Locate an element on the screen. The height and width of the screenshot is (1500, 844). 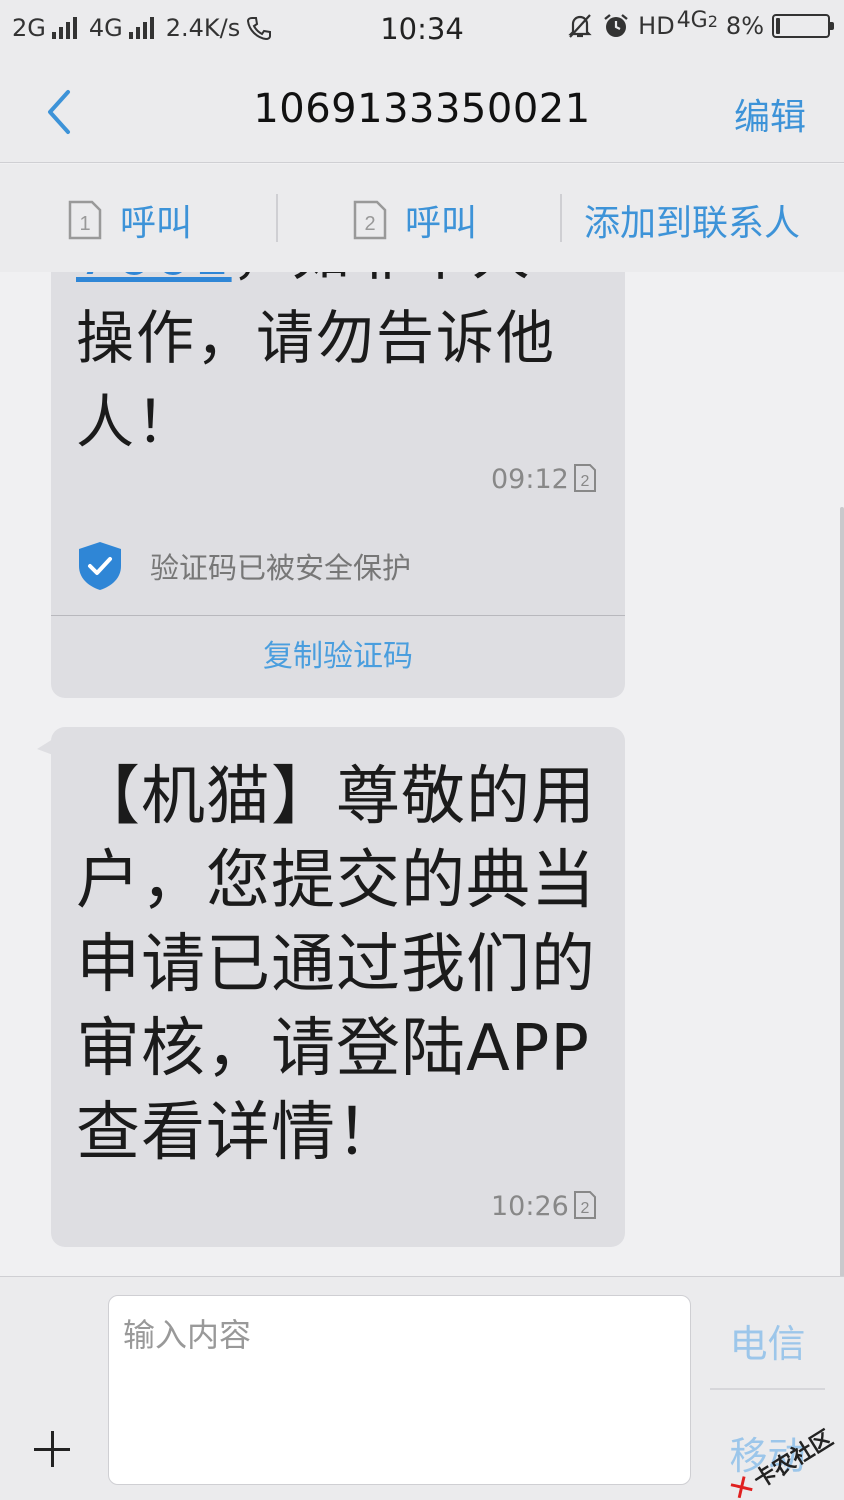
message-line: 【机猫】尊敬的用 is located at coordinates (336, 797).